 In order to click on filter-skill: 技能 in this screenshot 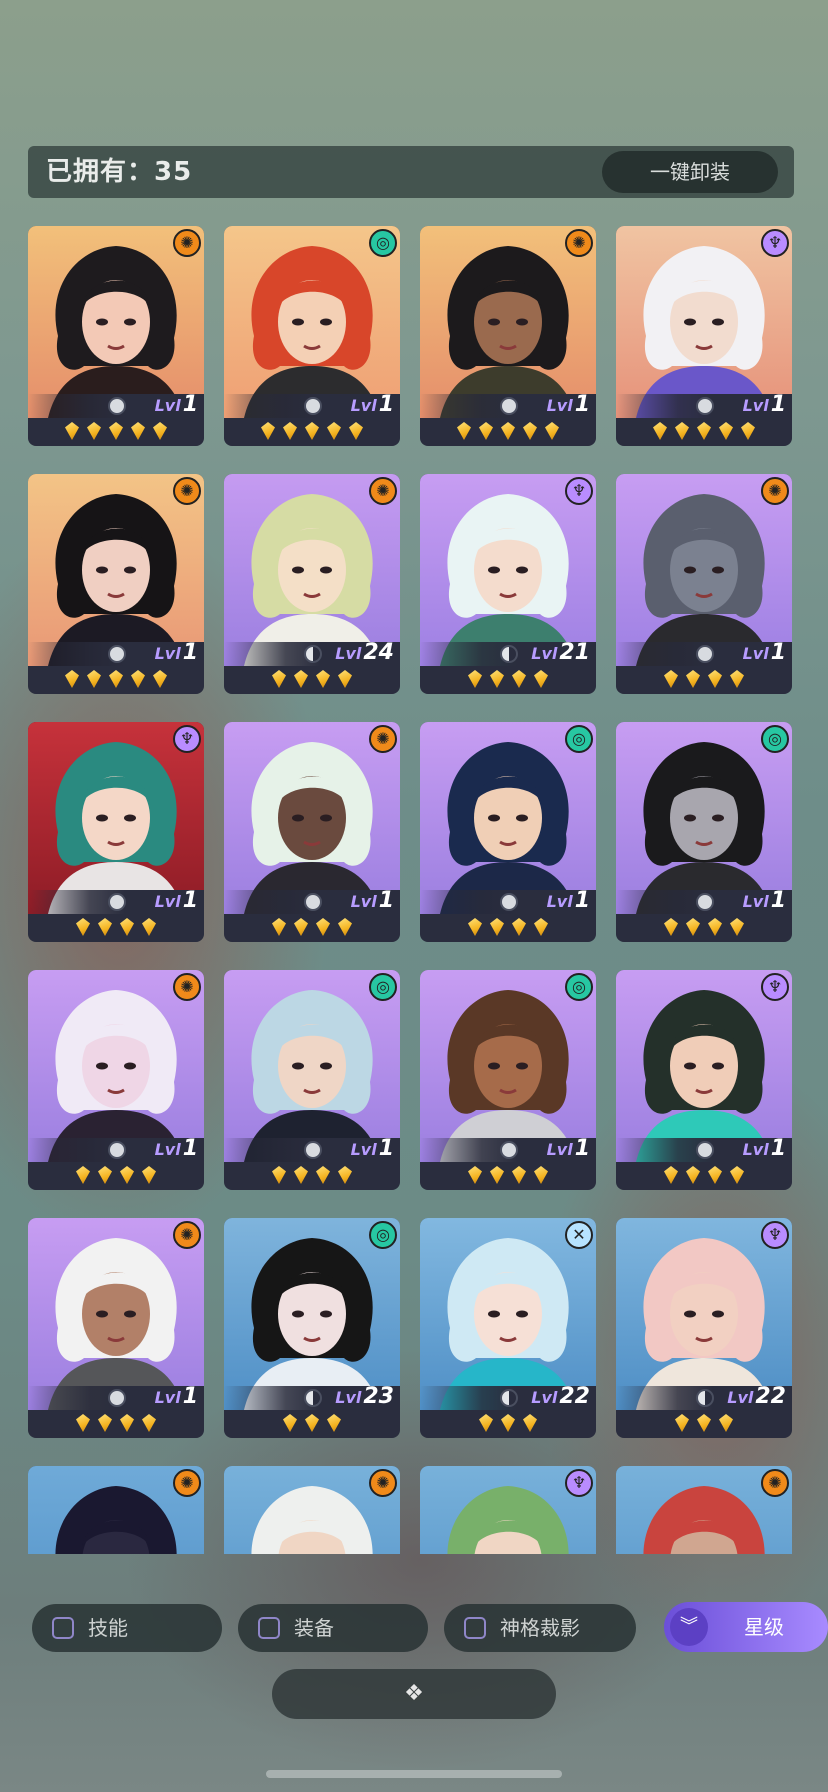, I will do `click(127, 1628)`.